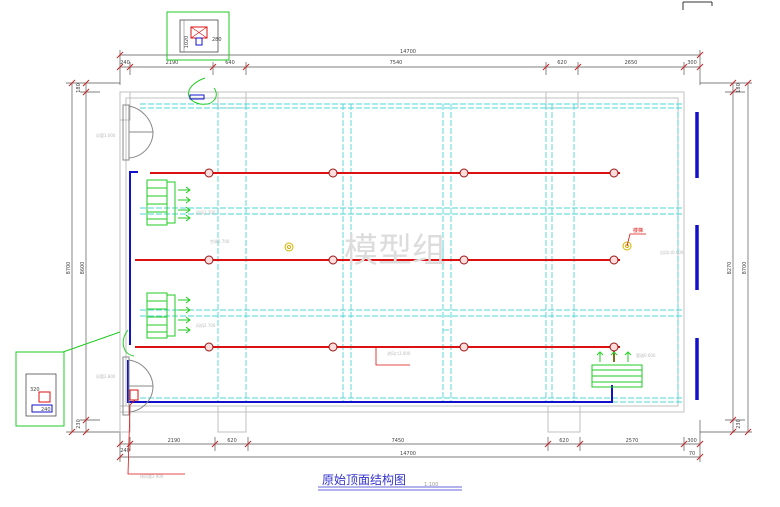 This screenshot has height=507, width=780. What do you see at coordinates (187, 42) in the screenshot?
I see `inset-top-dim-1: 1020` at bounding box center [187, 42].